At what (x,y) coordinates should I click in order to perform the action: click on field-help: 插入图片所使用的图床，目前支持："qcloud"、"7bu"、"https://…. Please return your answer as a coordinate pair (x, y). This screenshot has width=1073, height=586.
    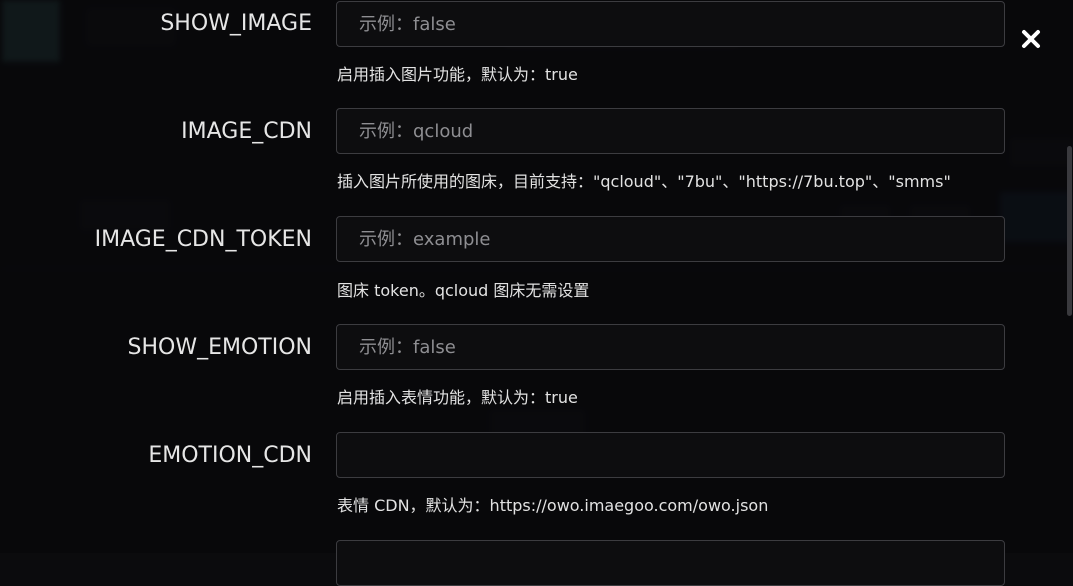
    Looking at the image, I should click on (644, 181).